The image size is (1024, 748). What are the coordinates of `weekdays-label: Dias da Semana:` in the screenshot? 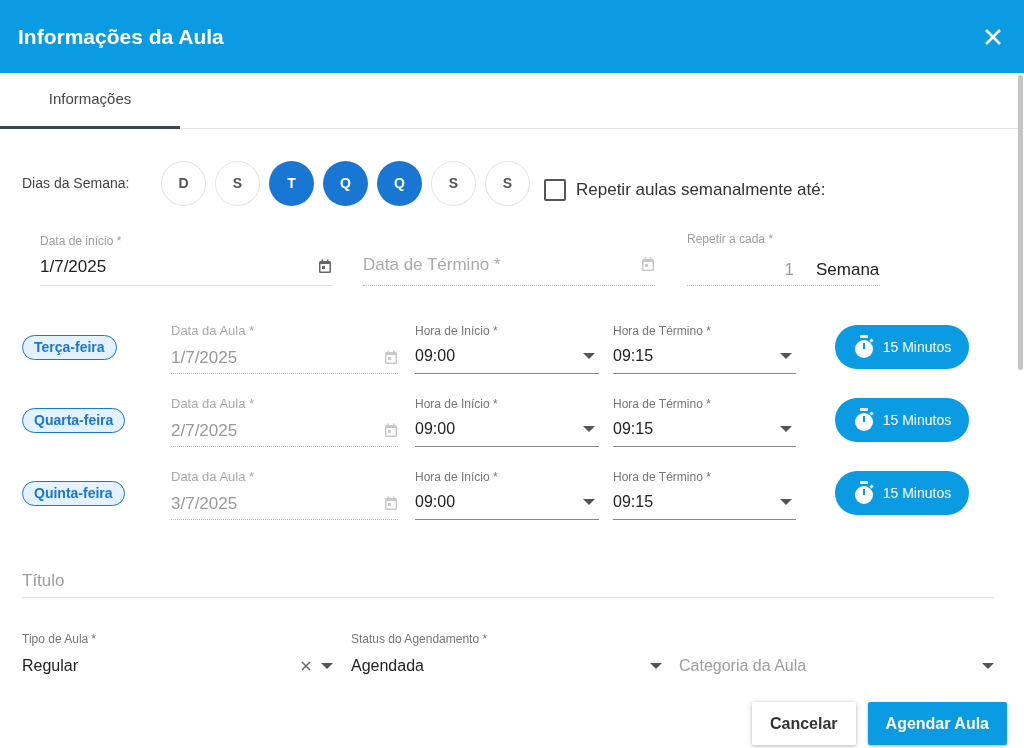 It's located at (76, 183).